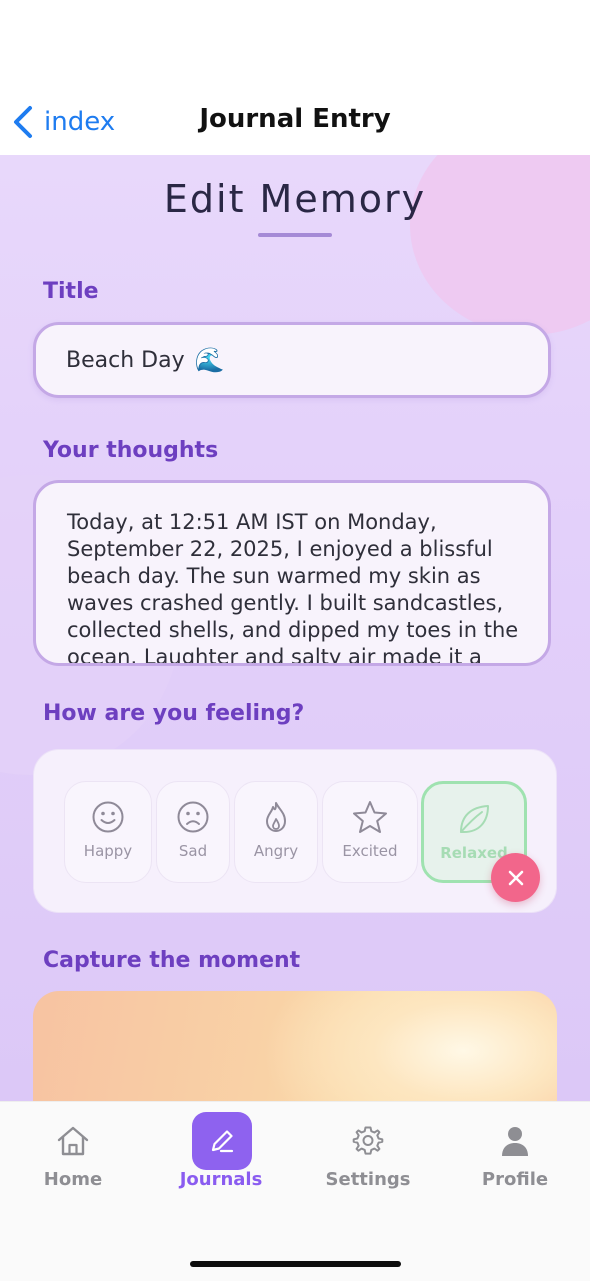  What do you see at coordinates (276, 851) in the screenshot?
I see `mood-label-angry: Angry` at bounding box center [276, 851].